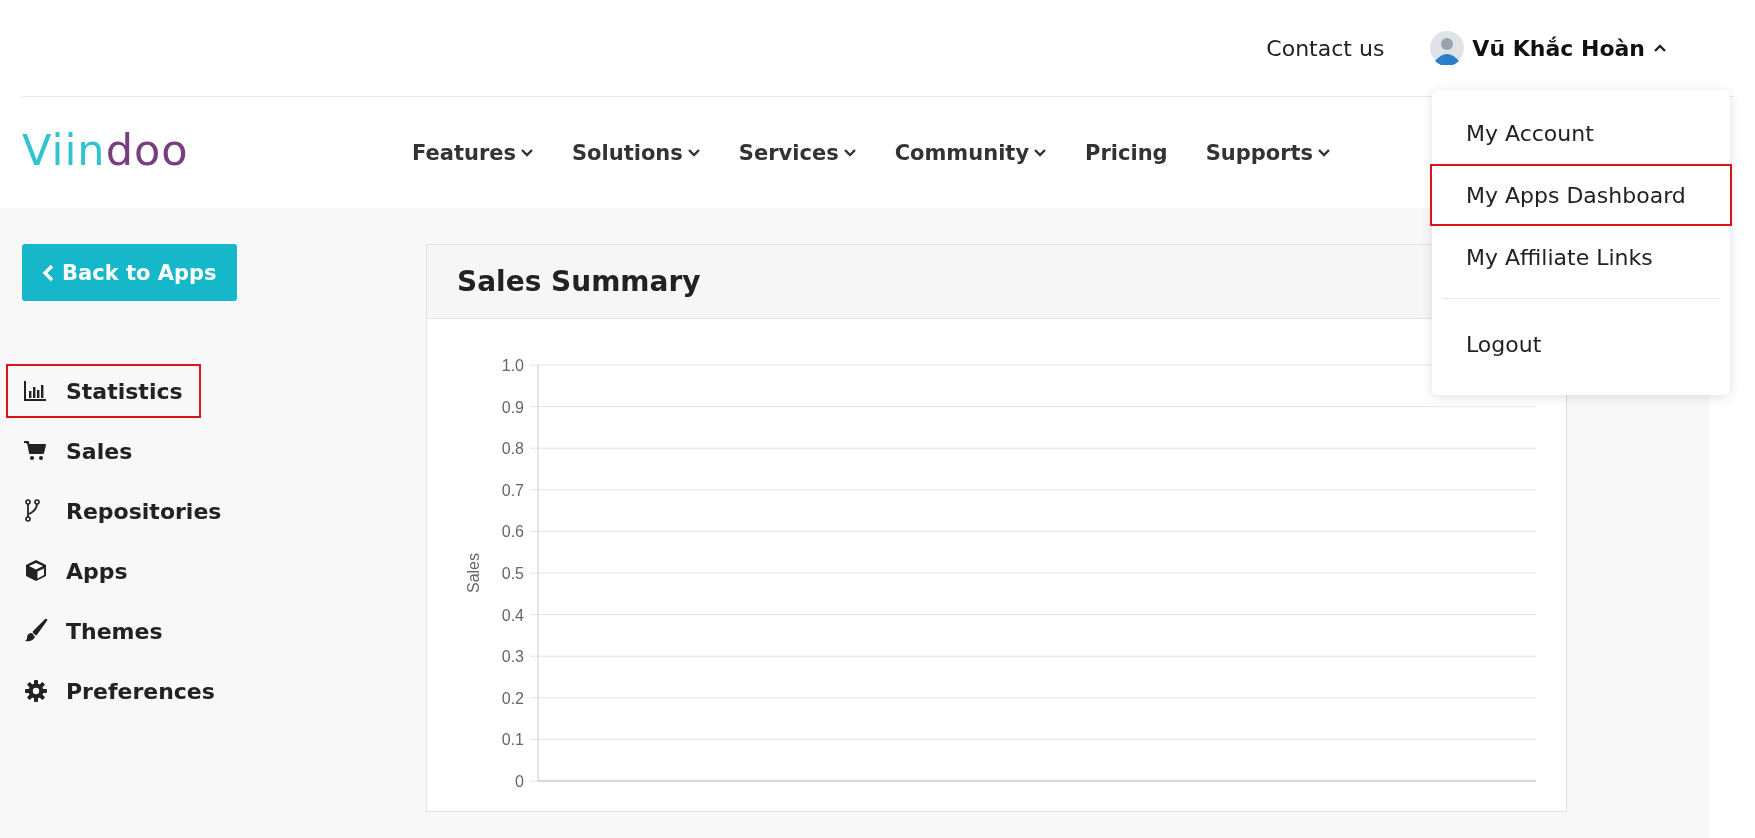 This screenshot has height=838, width=1755. What do you see at coordinates (512, 532) in the screenshot?
I see `axis-tick-label: 0.6` at bounding box center [512, 532].